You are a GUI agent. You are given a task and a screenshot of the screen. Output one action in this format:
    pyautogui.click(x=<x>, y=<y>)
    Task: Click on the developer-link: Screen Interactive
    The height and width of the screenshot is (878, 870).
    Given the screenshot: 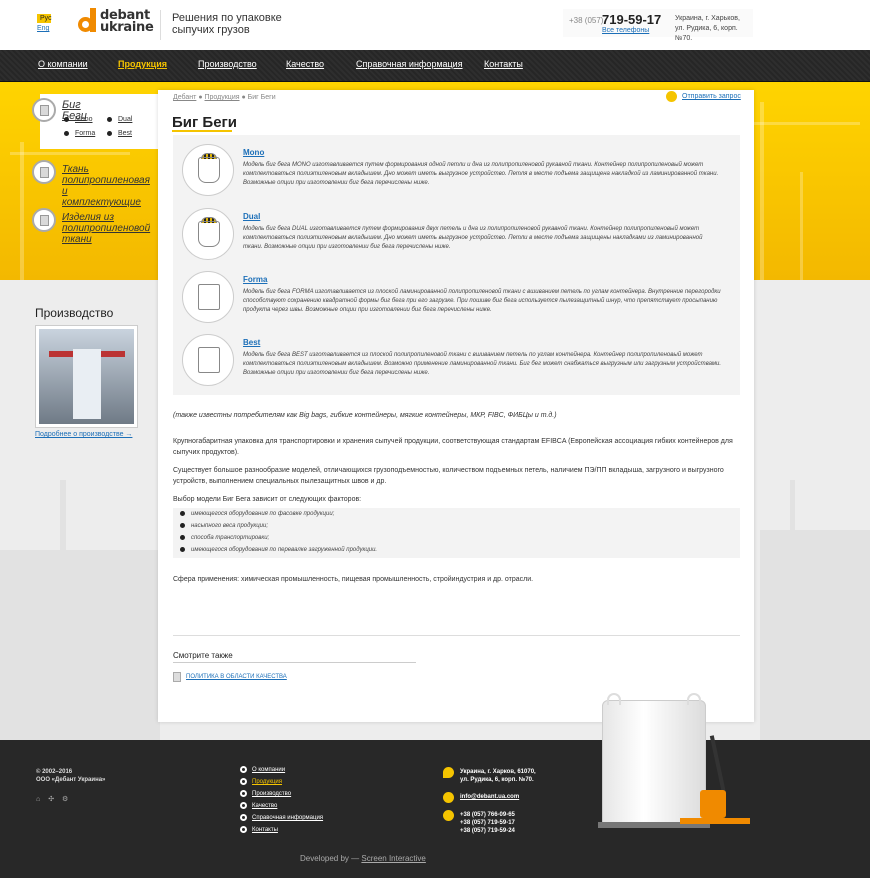 What is the action you would take?
    pyautogui.click(x=393, y=858)
    